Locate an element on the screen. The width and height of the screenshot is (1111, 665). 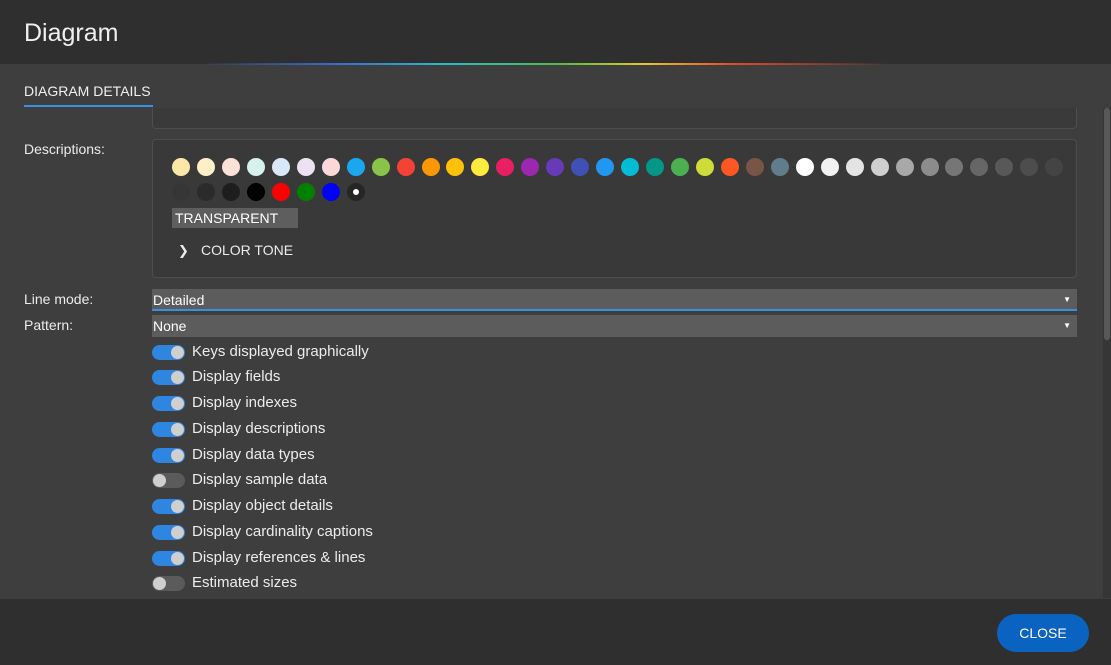
toggle-label: Display data types is located at coordinates (253, 454).